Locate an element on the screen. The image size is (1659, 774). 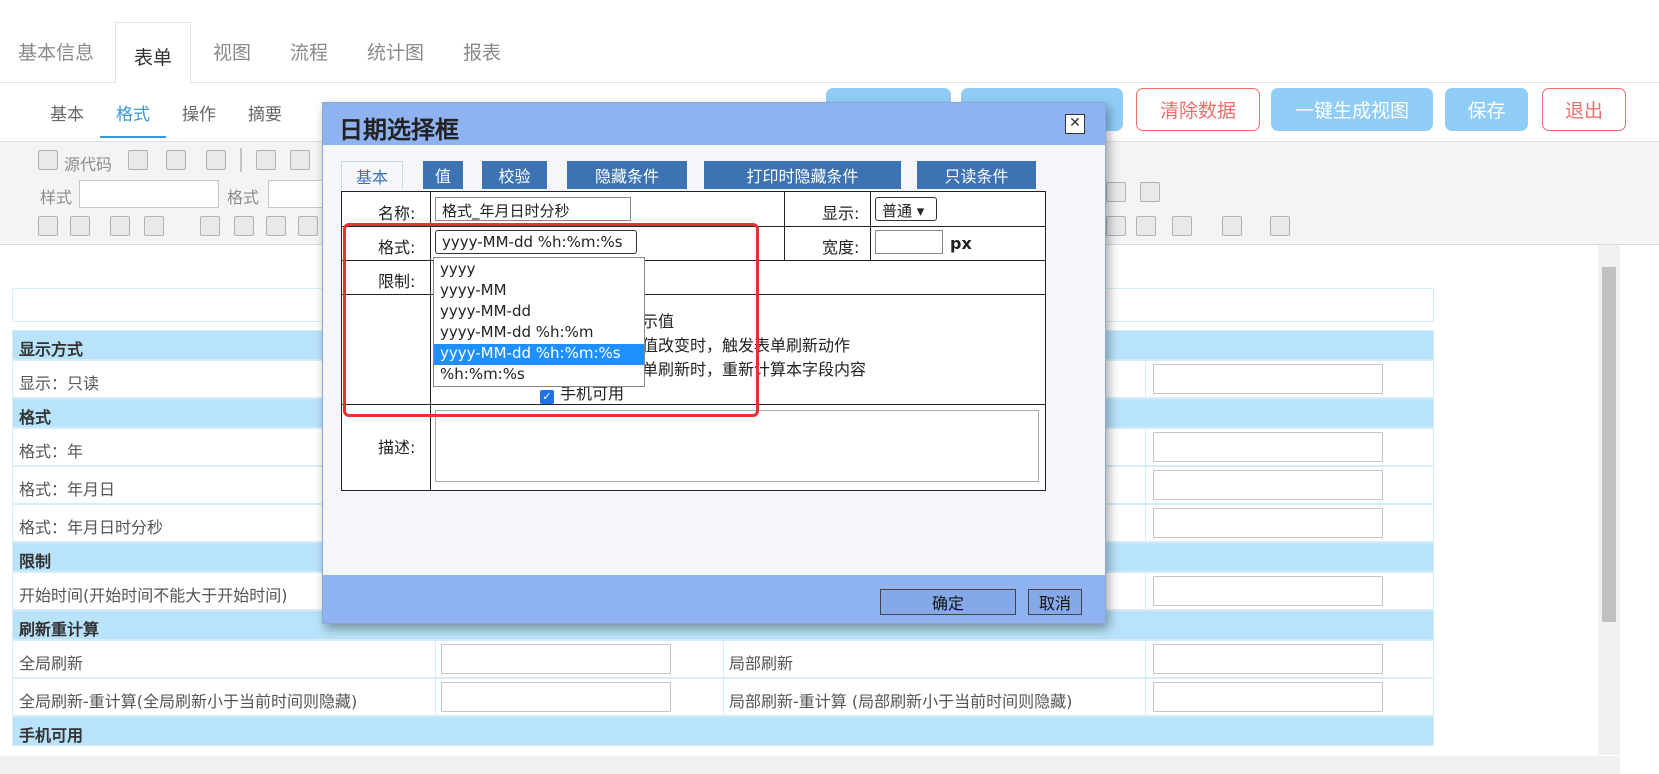
grid-line is located at coordinates (870, 226).